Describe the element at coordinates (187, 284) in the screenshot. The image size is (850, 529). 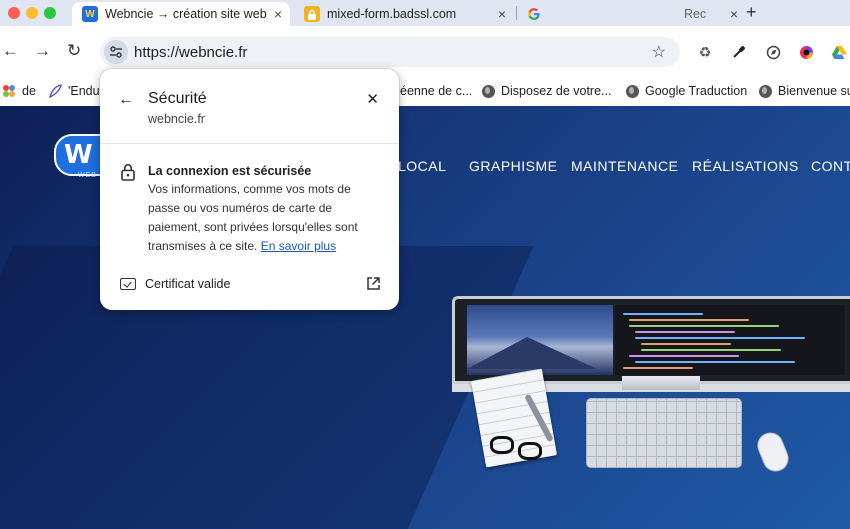
I see `certificate-valid-button: Certificat valide` at that location.